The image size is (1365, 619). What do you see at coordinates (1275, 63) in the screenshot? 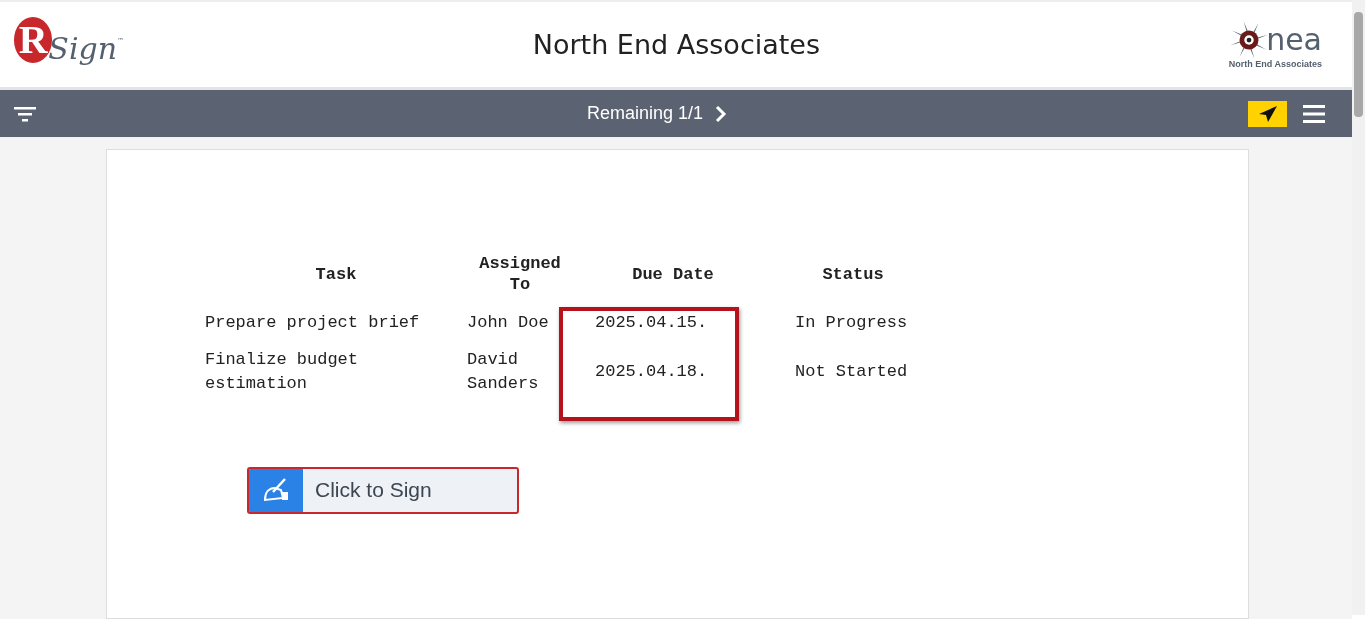
I see `logo-caption: North End Associates` at bounding box center [1275, 63].